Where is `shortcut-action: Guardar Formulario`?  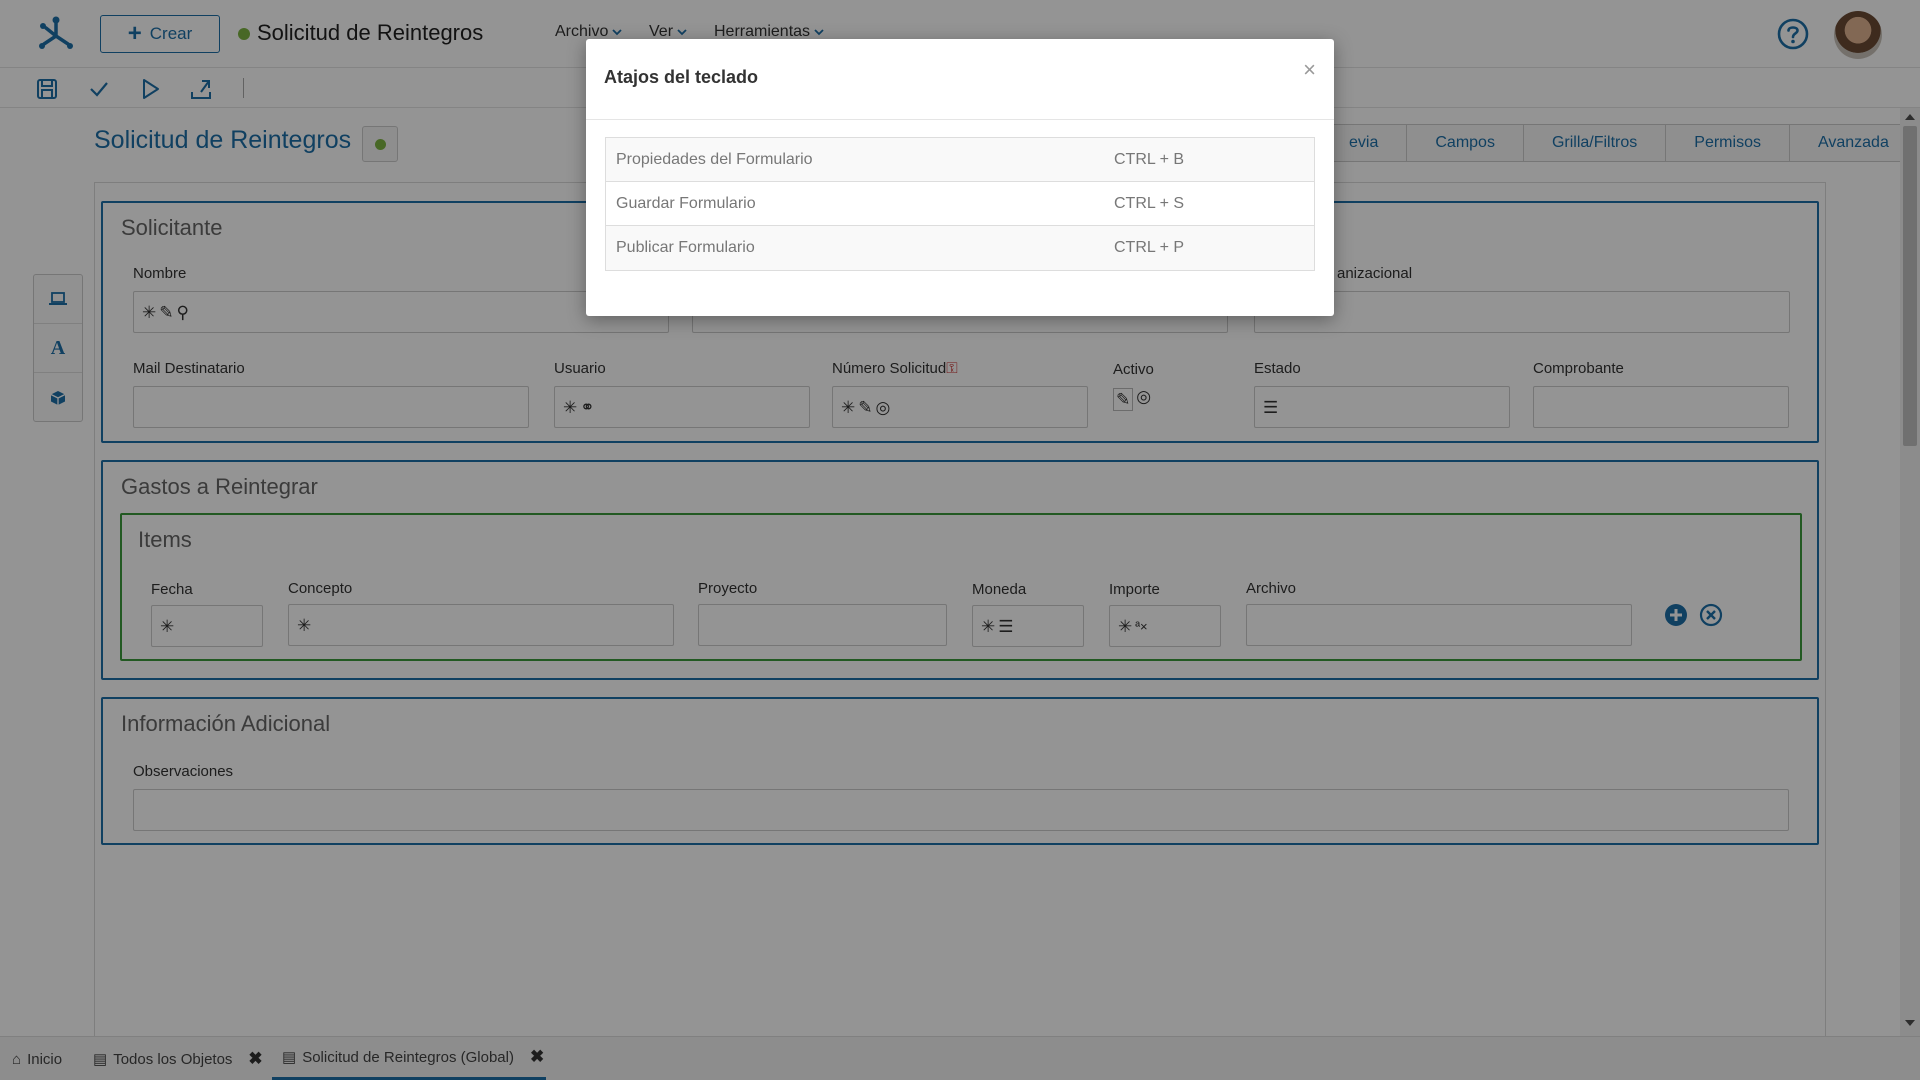
shortcut-action: Guardar Formulario is located at coordinates (686, 203).